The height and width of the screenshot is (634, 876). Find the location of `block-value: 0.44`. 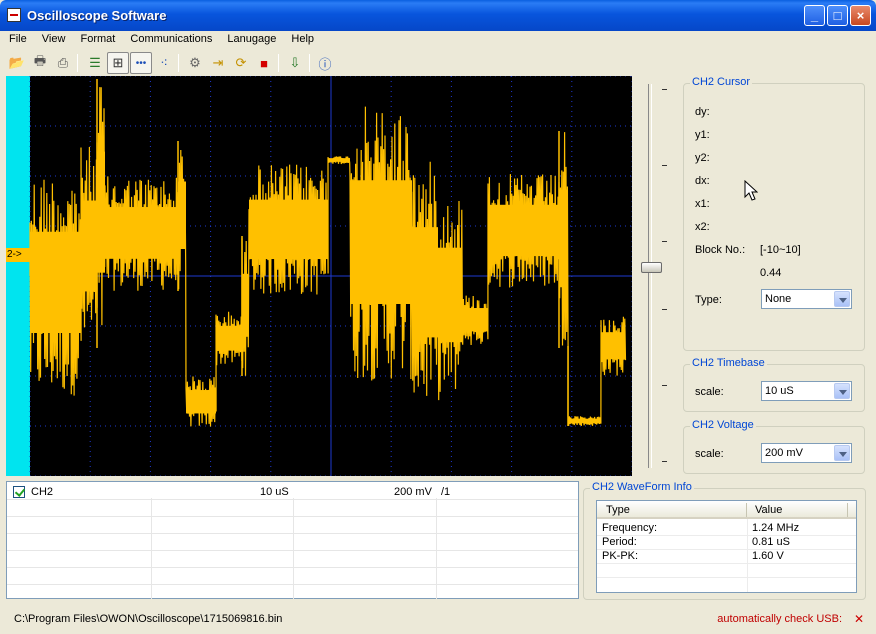

block-value: 0.44 is located at coordinates (771, 273).